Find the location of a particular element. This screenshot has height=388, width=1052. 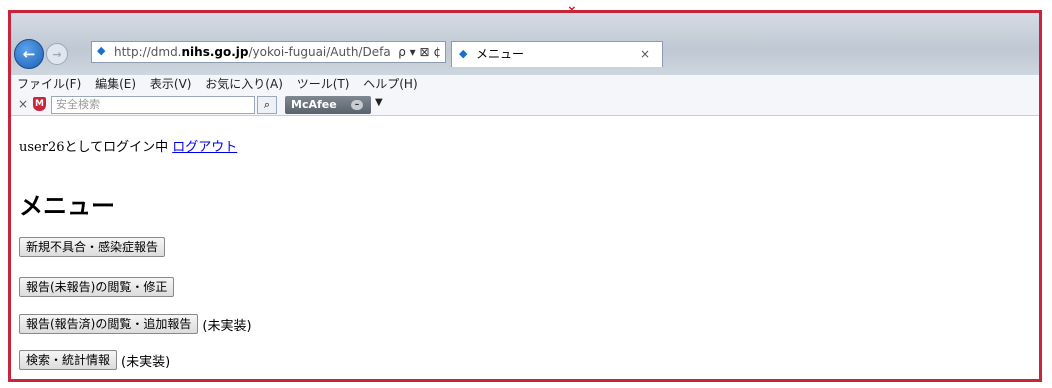

login-user-text: user26としてログイン中 is located at coordinates (94, 147).